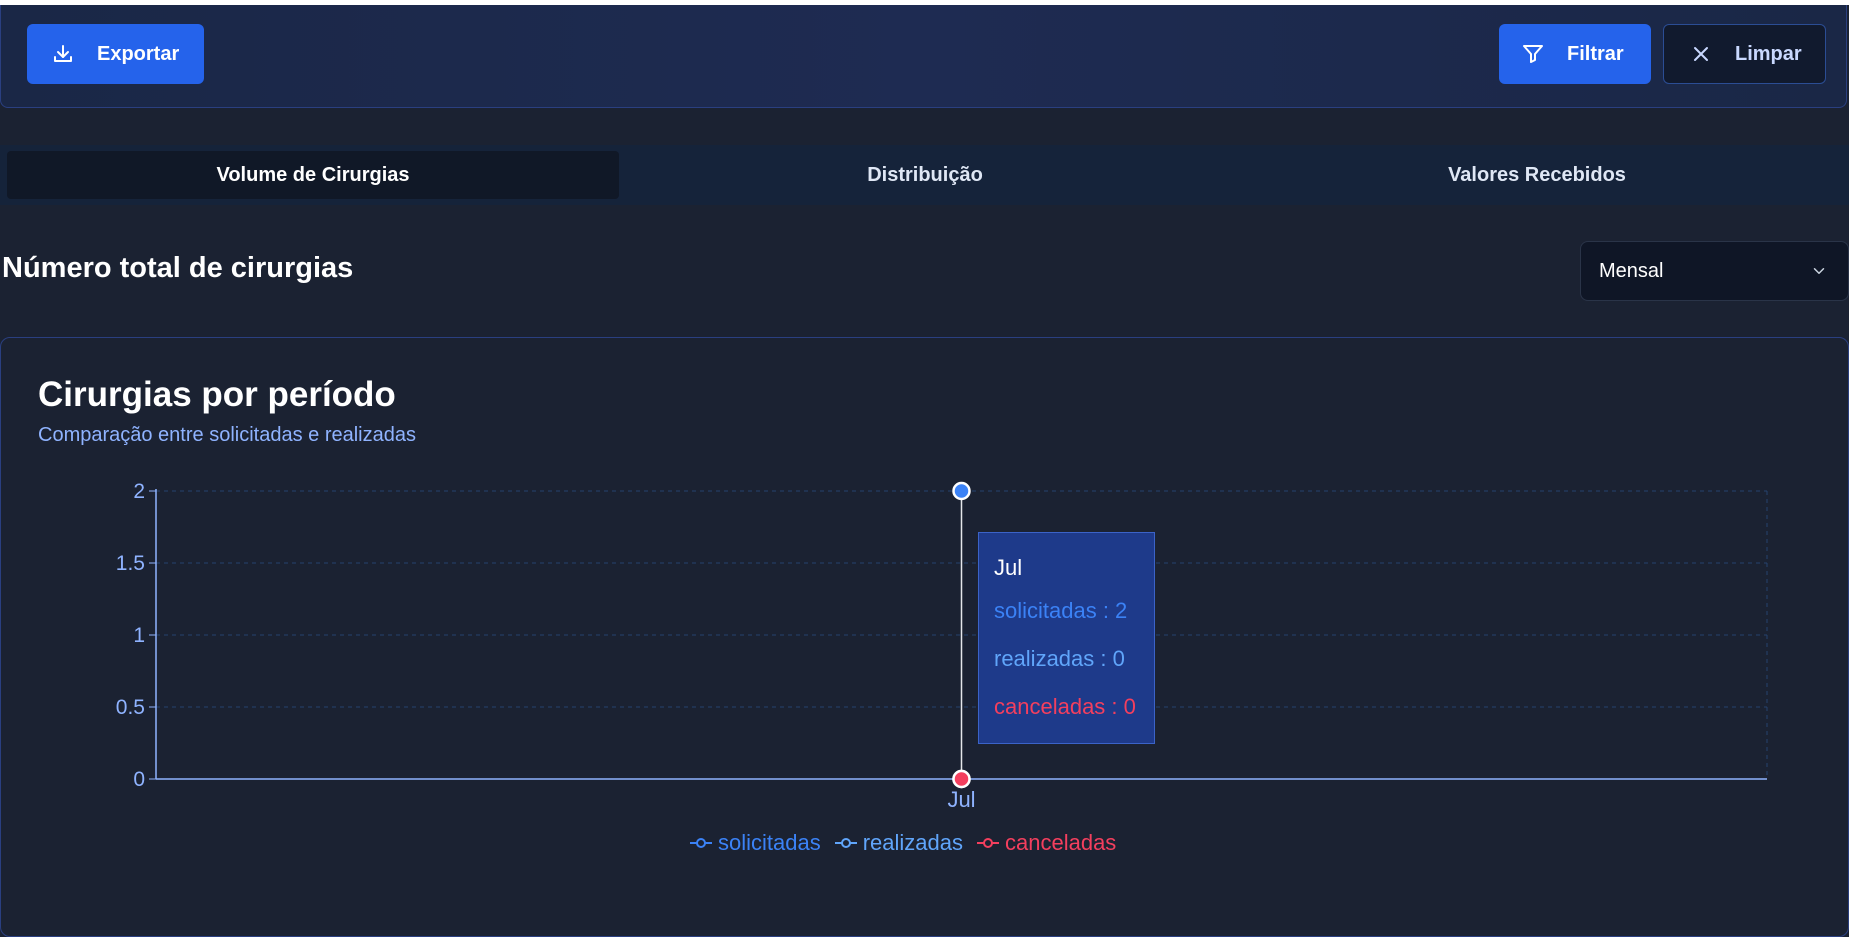 The image size is (1849, 937). What do you see at coordinates (1059, 658) in the screenshot?
I see `tooltip-row-realizadas: realizadas : 0` at bounding box center [1059, 658].